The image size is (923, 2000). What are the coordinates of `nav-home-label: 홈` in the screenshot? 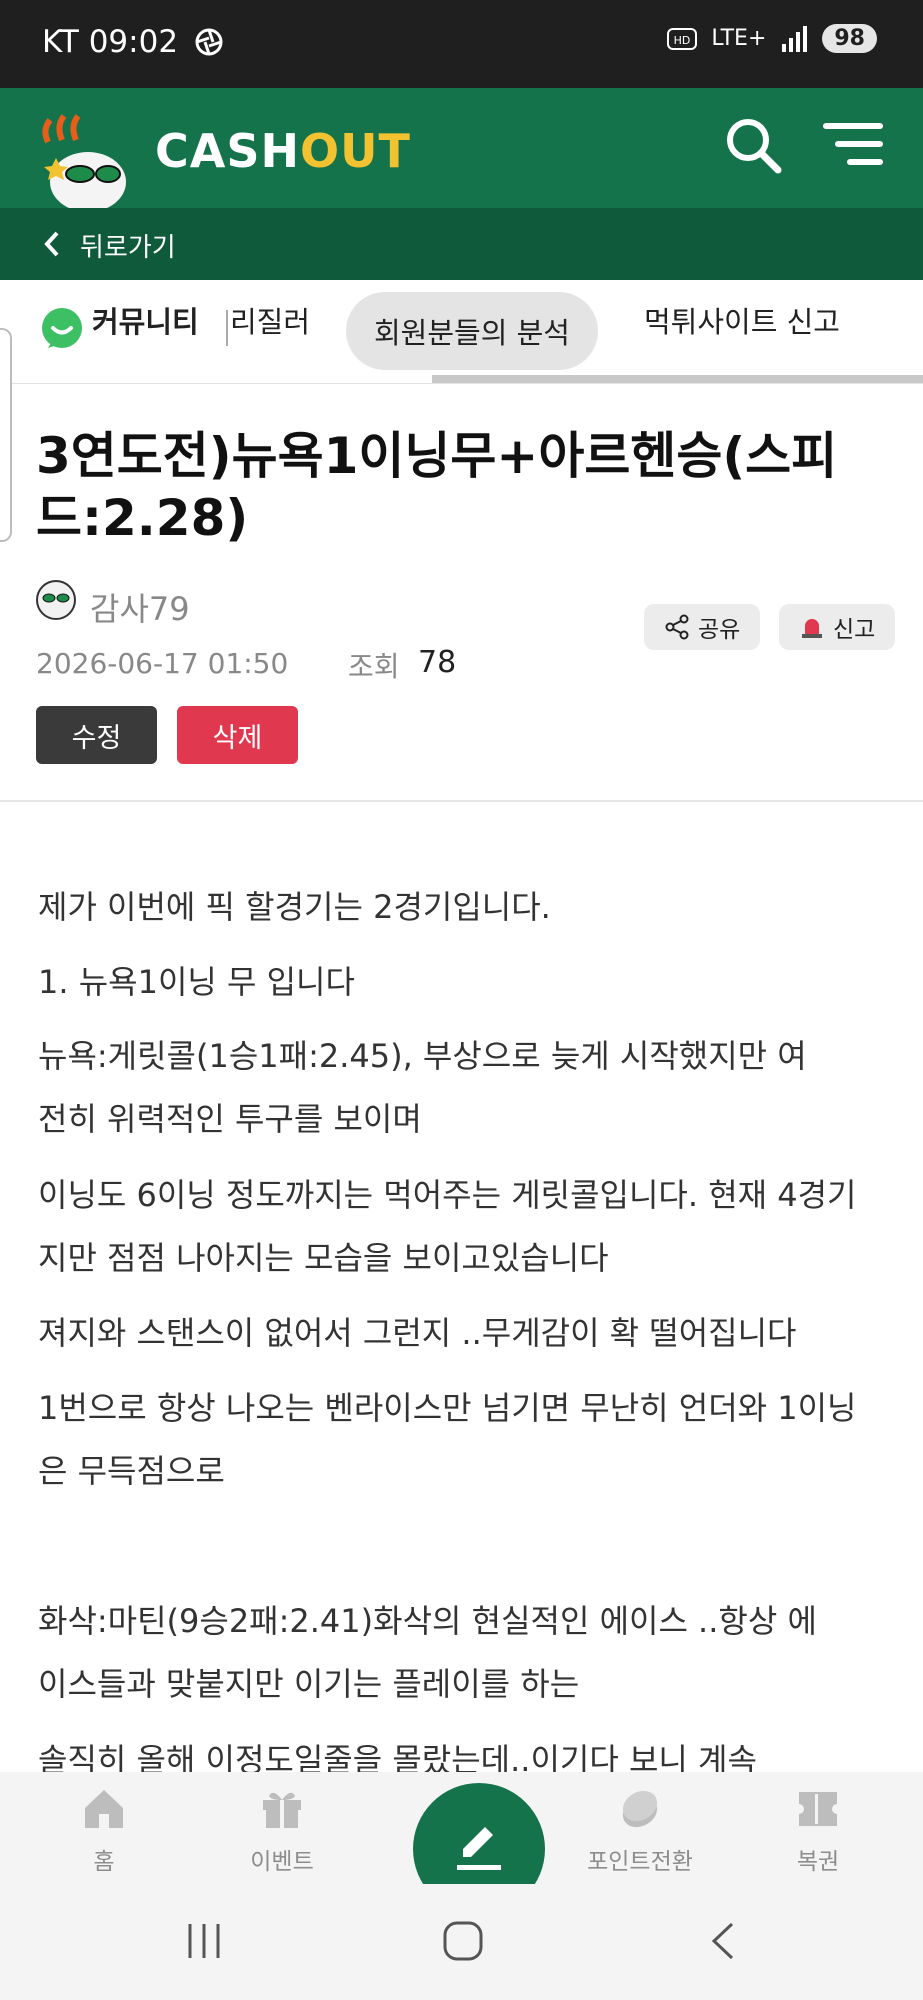 It's located at (104, 1862).